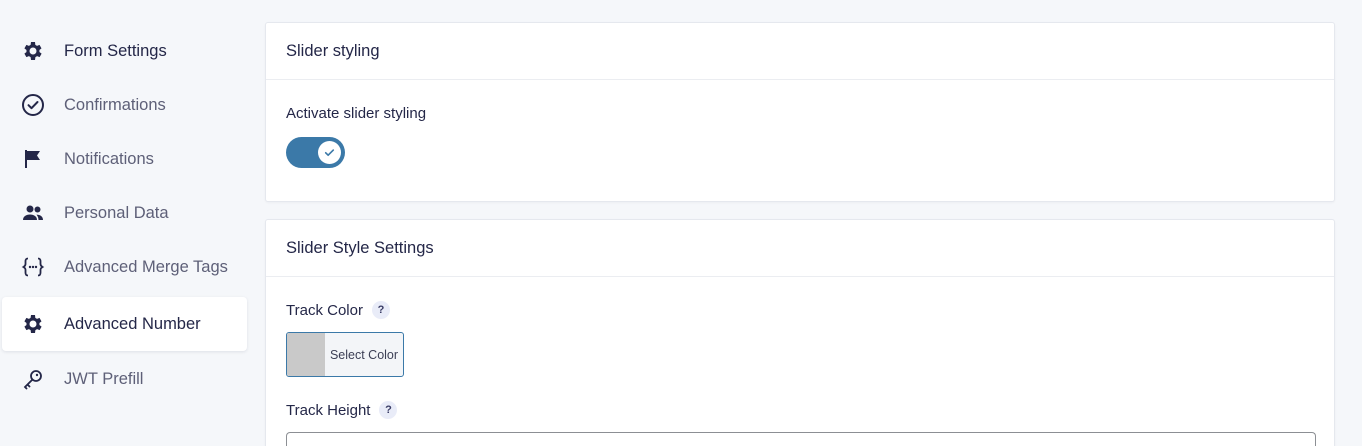 The image size is (1362, 446). I want to click on track-color-picker: Select Color, so click(345, 354).